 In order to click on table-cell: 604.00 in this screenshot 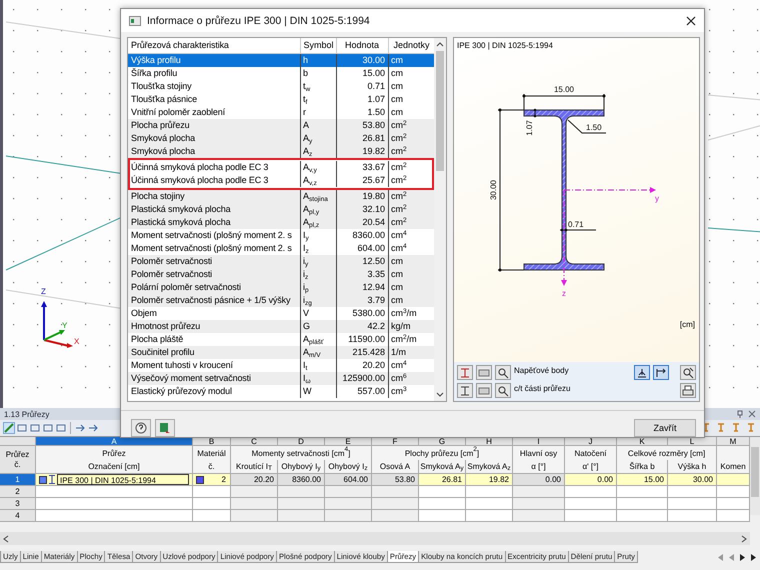, I will do `click(348, 480)`.